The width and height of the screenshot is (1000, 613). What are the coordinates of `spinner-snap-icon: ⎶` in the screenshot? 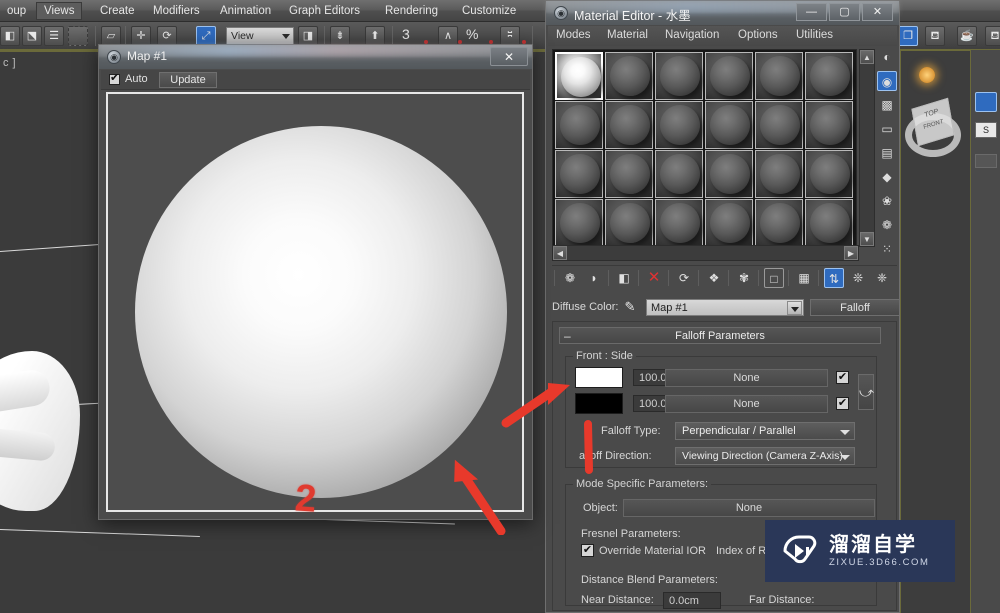 It's located at (510, 36).